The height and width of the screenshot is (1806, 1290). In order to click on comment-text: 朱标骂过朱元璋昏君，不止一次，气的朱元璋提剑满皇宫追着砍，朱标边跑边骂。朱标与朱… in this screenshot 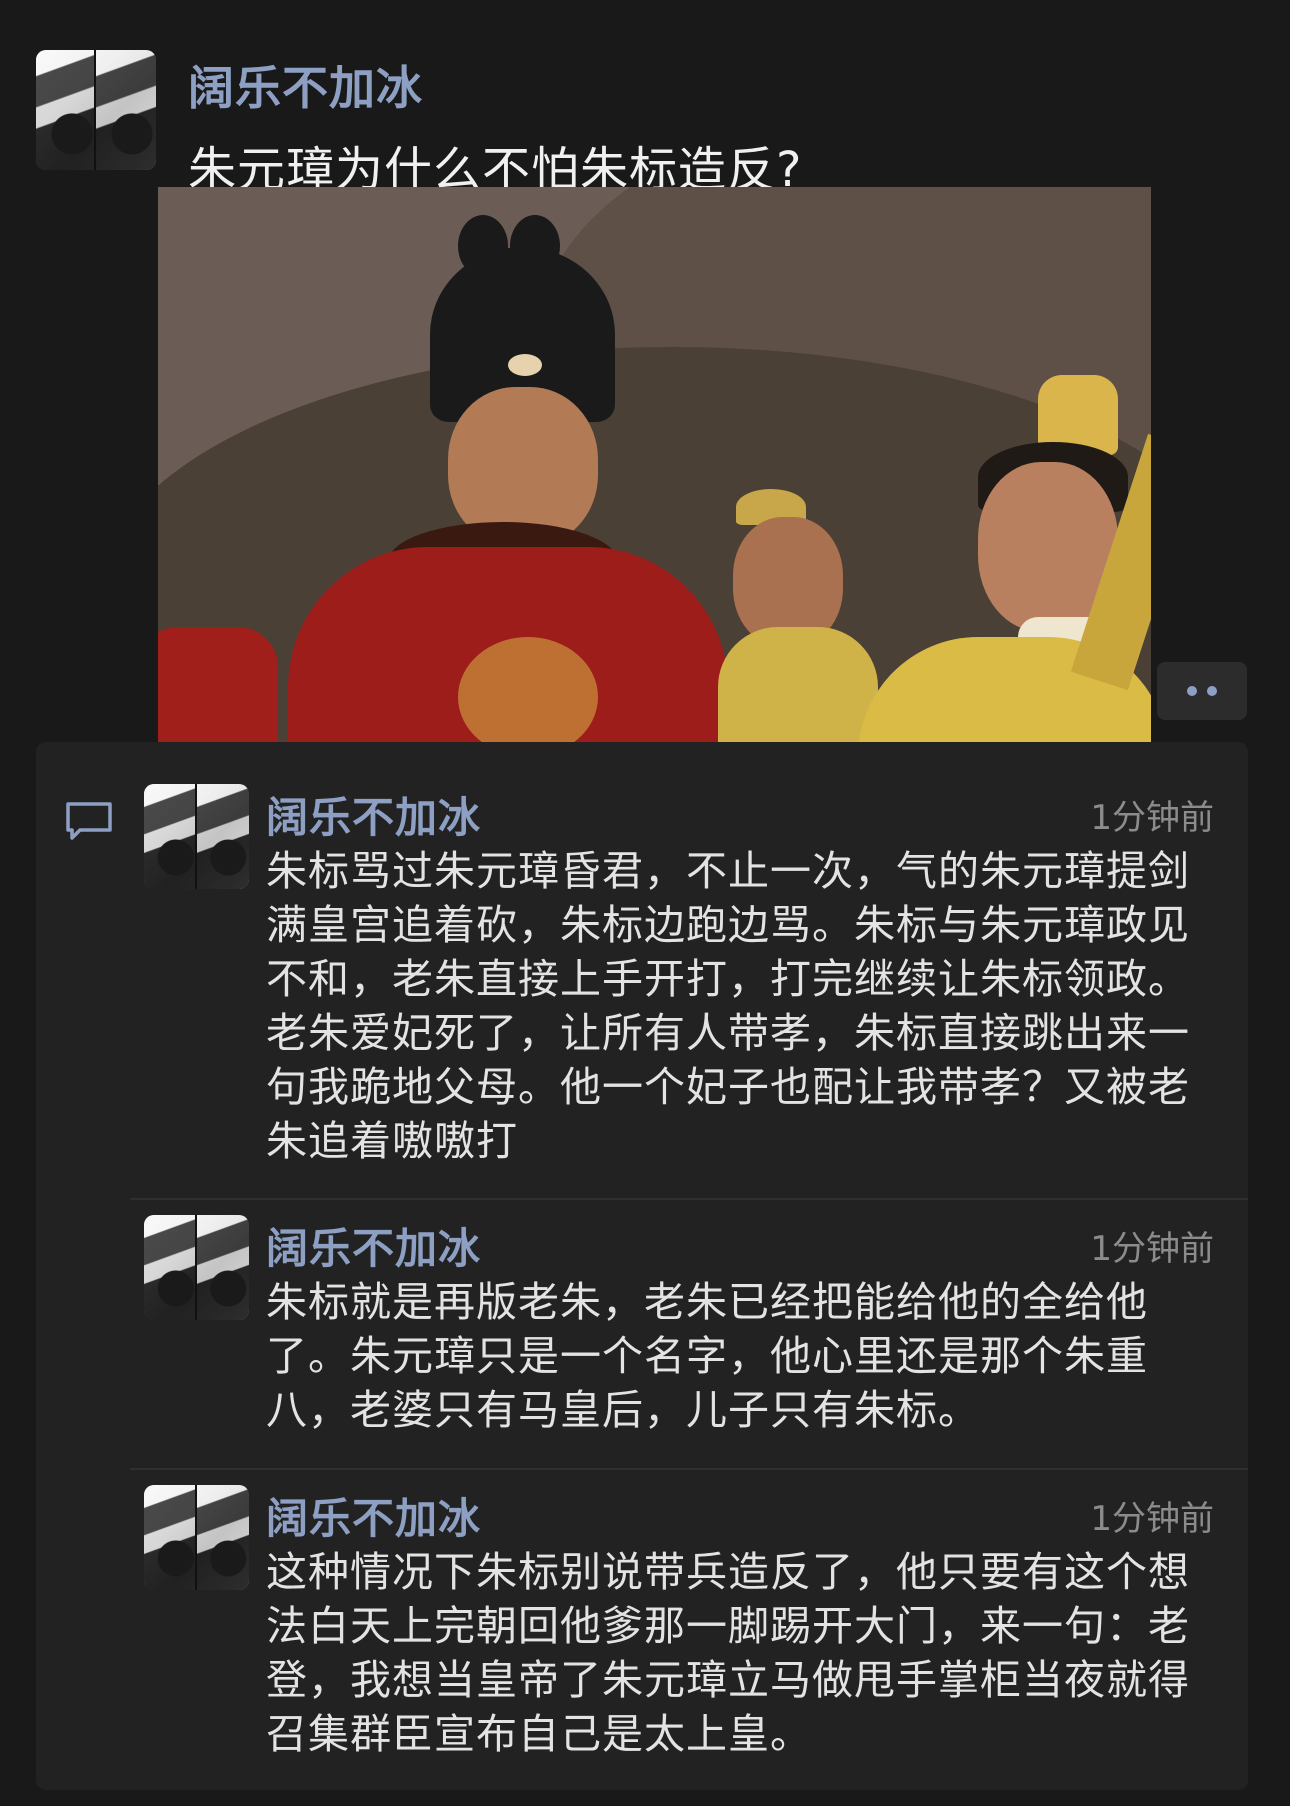, I will do `click(746, 1006)`.